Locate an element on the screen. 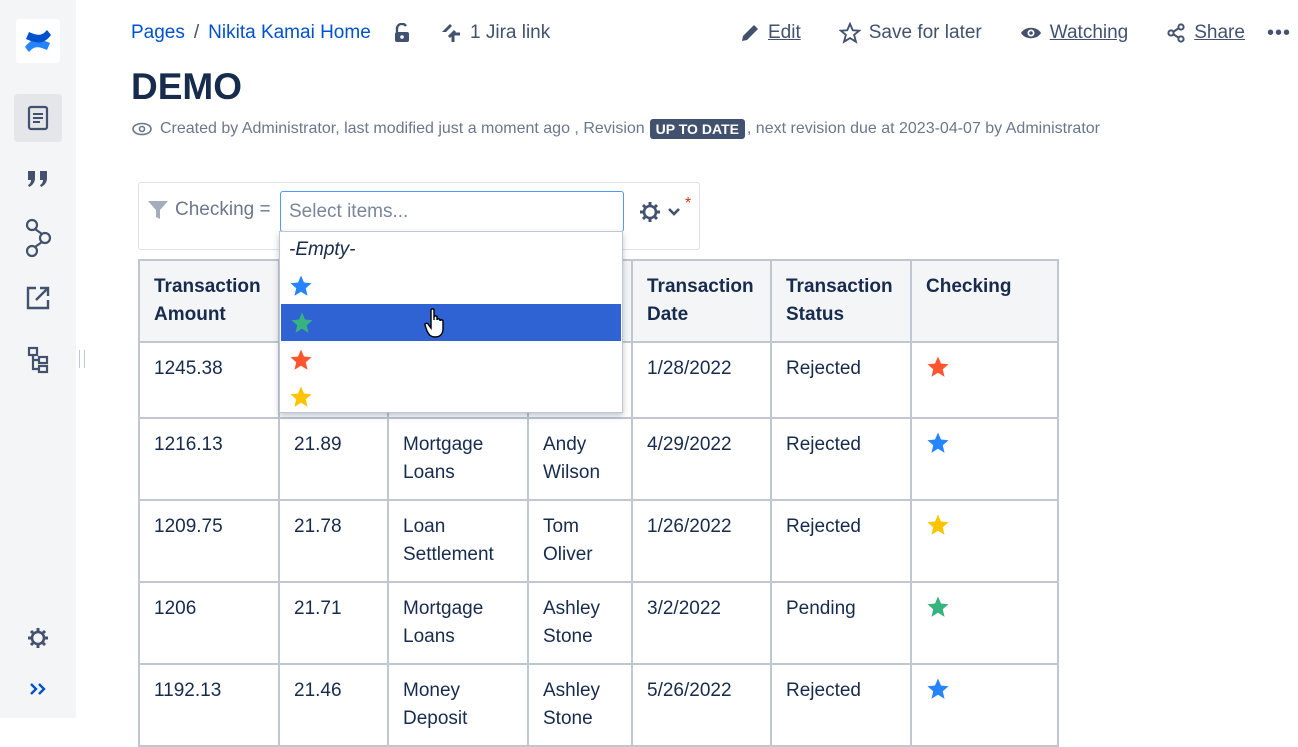  edit-label: Edit is located at coordinates (784, 32).